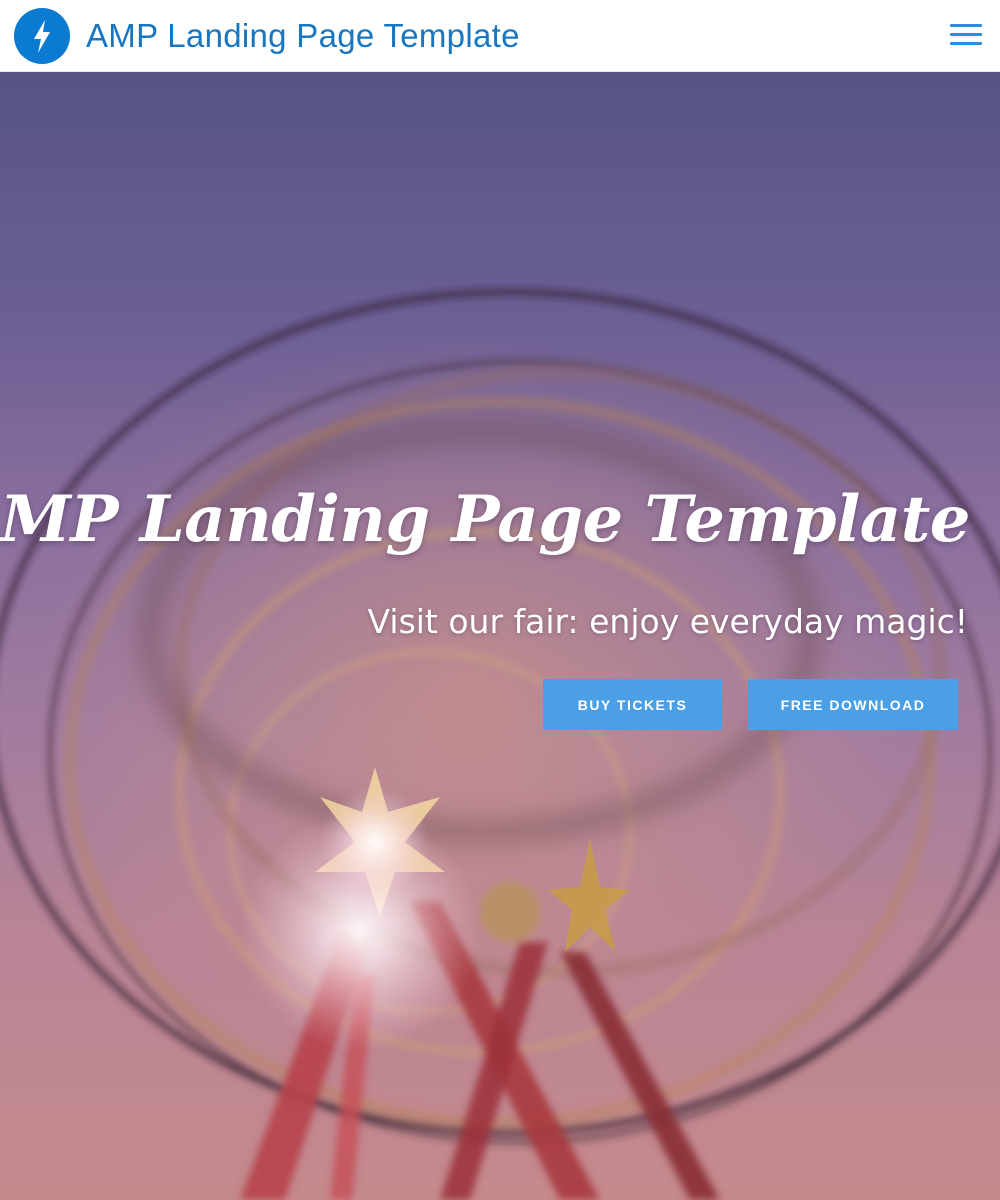 This screenshot has height=1200, width=1000. I want to click on lightning-bolt-icon, so click(42, 35).